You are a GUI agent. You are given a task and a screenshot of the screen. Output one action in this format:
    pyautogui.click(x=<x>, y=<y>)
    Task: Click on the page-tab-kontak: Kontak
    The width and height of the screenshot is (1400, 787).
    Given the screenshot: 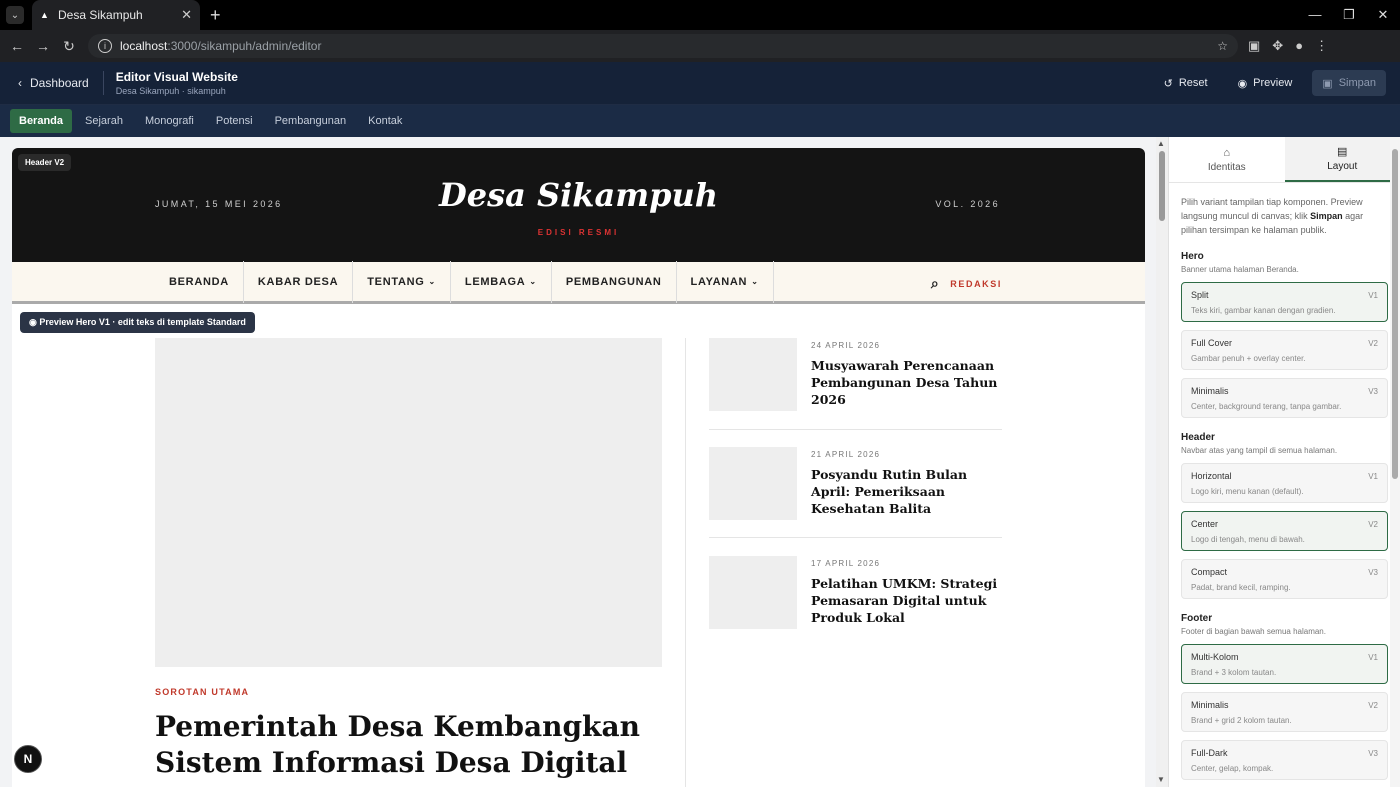 What is the action you would take?
    pyautogui.click(x=385, y=121)
    